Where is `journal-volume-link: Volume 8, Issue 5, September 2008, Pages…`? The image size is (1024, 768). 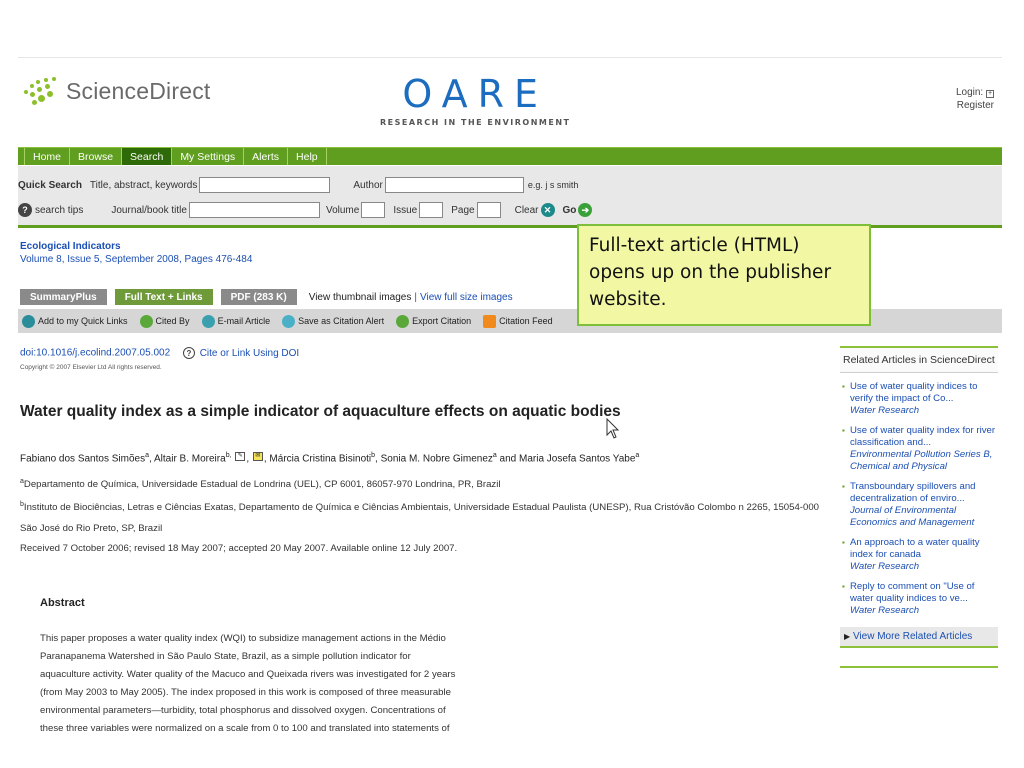
journal-volume-link: Volume 8, Issue 5, September 2008, Pages… is located at coordinates (136, 259).